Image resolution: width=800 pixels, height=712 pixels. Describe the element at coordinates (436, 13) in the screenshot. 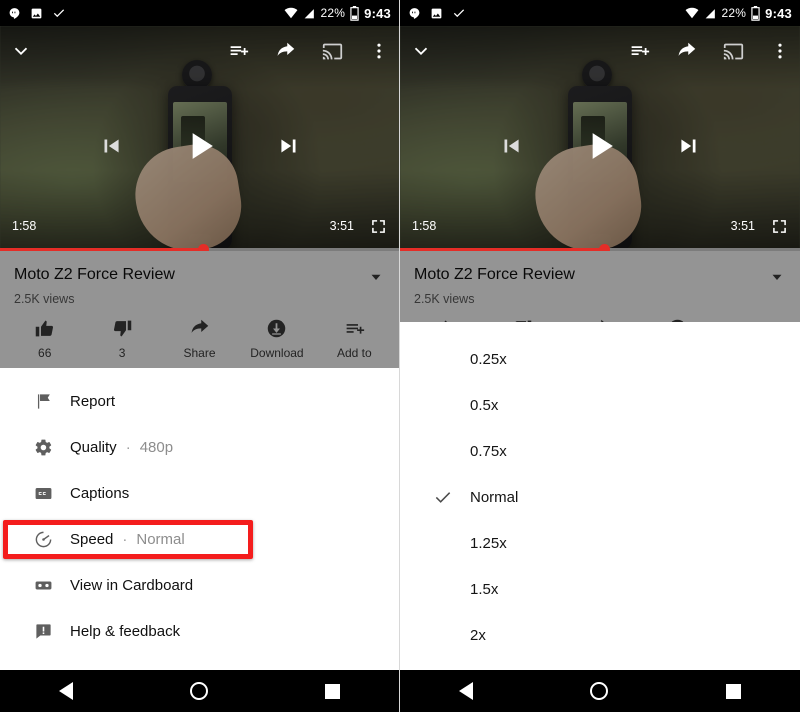

I see `photo-icon` at that location.